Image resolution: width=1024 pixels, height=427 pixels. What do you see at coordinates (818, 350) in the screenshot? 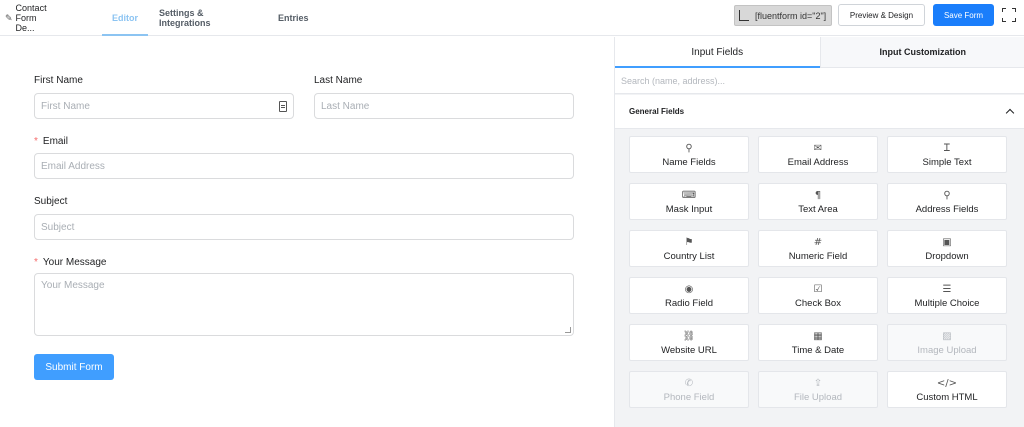
I see `field-label: Time & Date` at bounding box center [818, 350].